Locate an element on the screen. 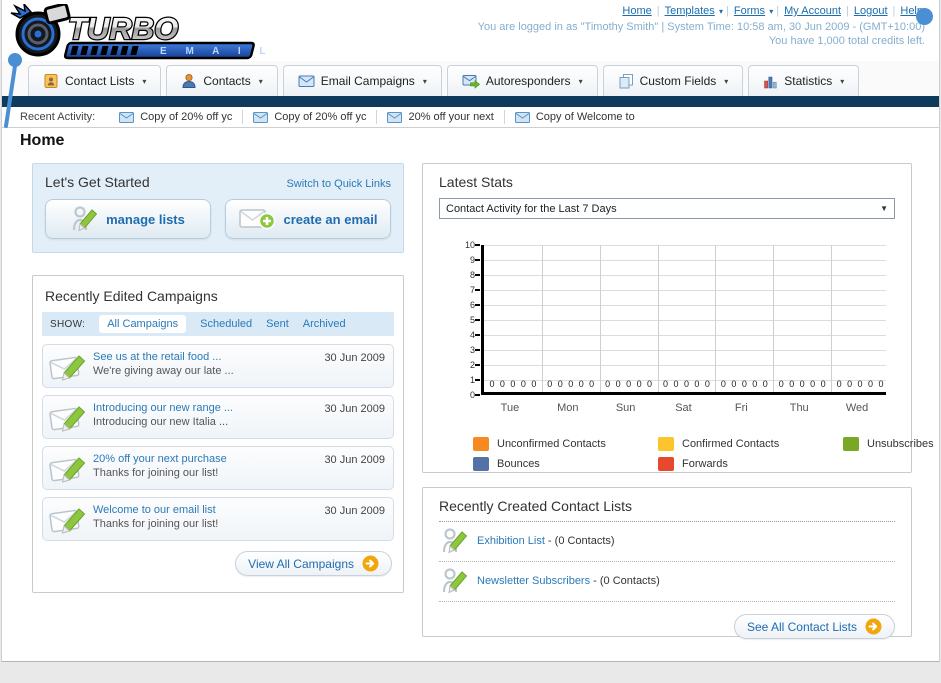  envelope-icon is located at coordinates (261, 117).